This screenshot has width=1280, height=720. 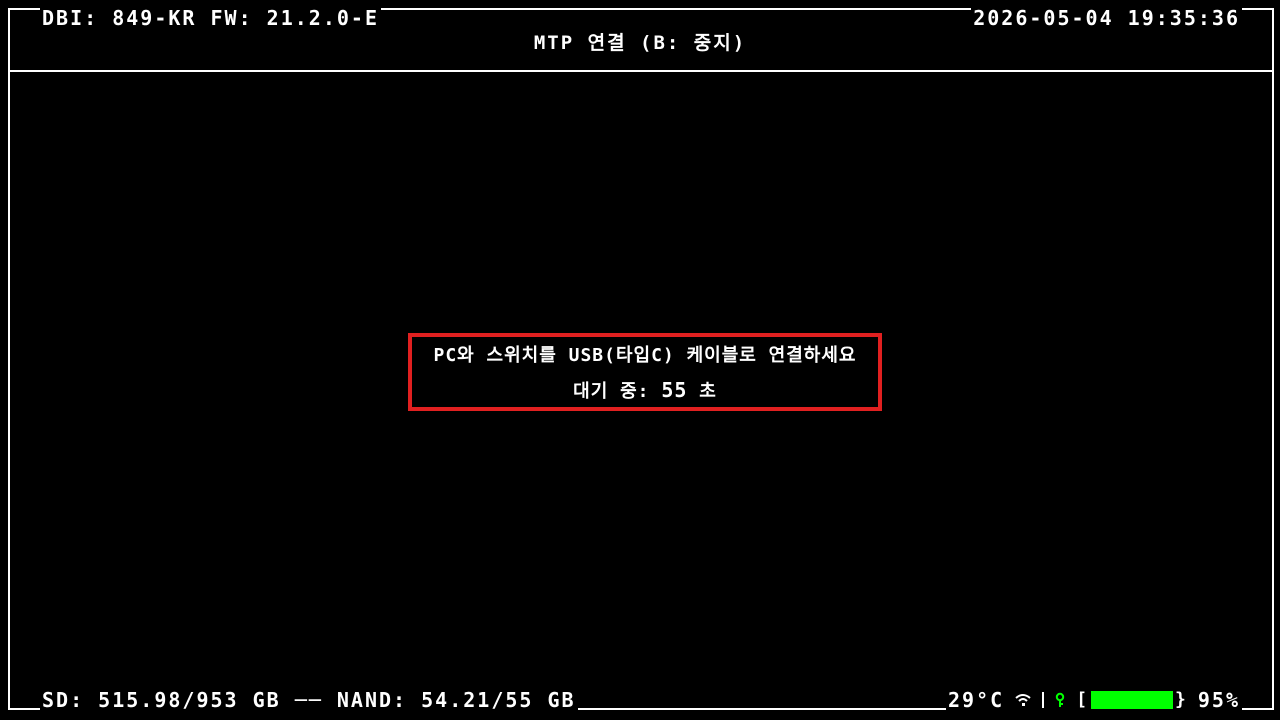 What do you see at coordinates (674, 390) in the screenshot?
I see `countdown-value: 55` at bounding box center [674, 390].